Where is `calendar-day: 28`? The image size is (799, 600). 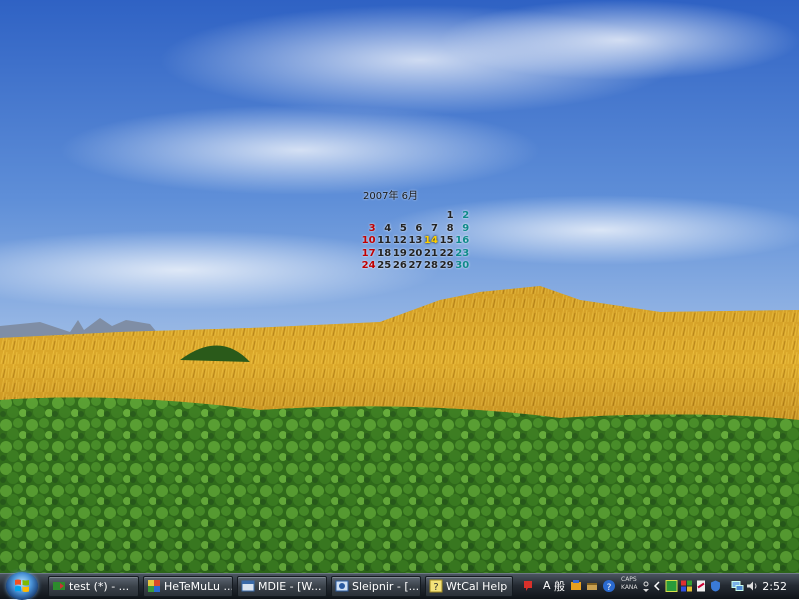
calendar-day: 28 is located at coordinates (431, 265).